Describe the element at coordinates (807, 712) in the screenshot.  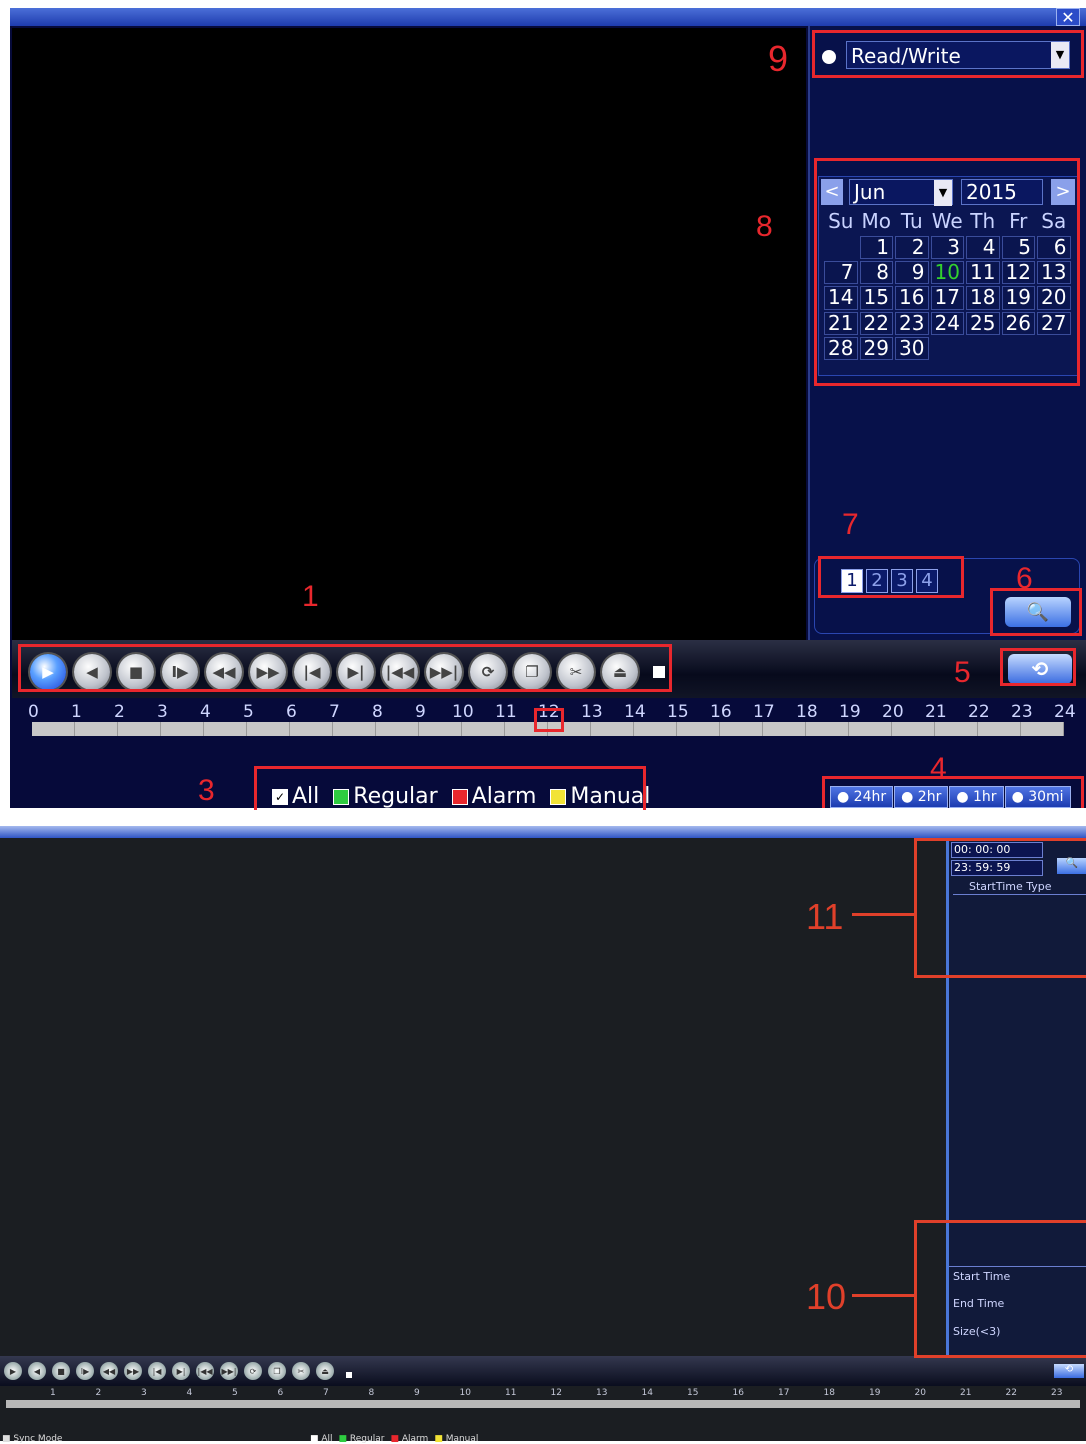
I see `timeline-tick-18: 18` at that location.